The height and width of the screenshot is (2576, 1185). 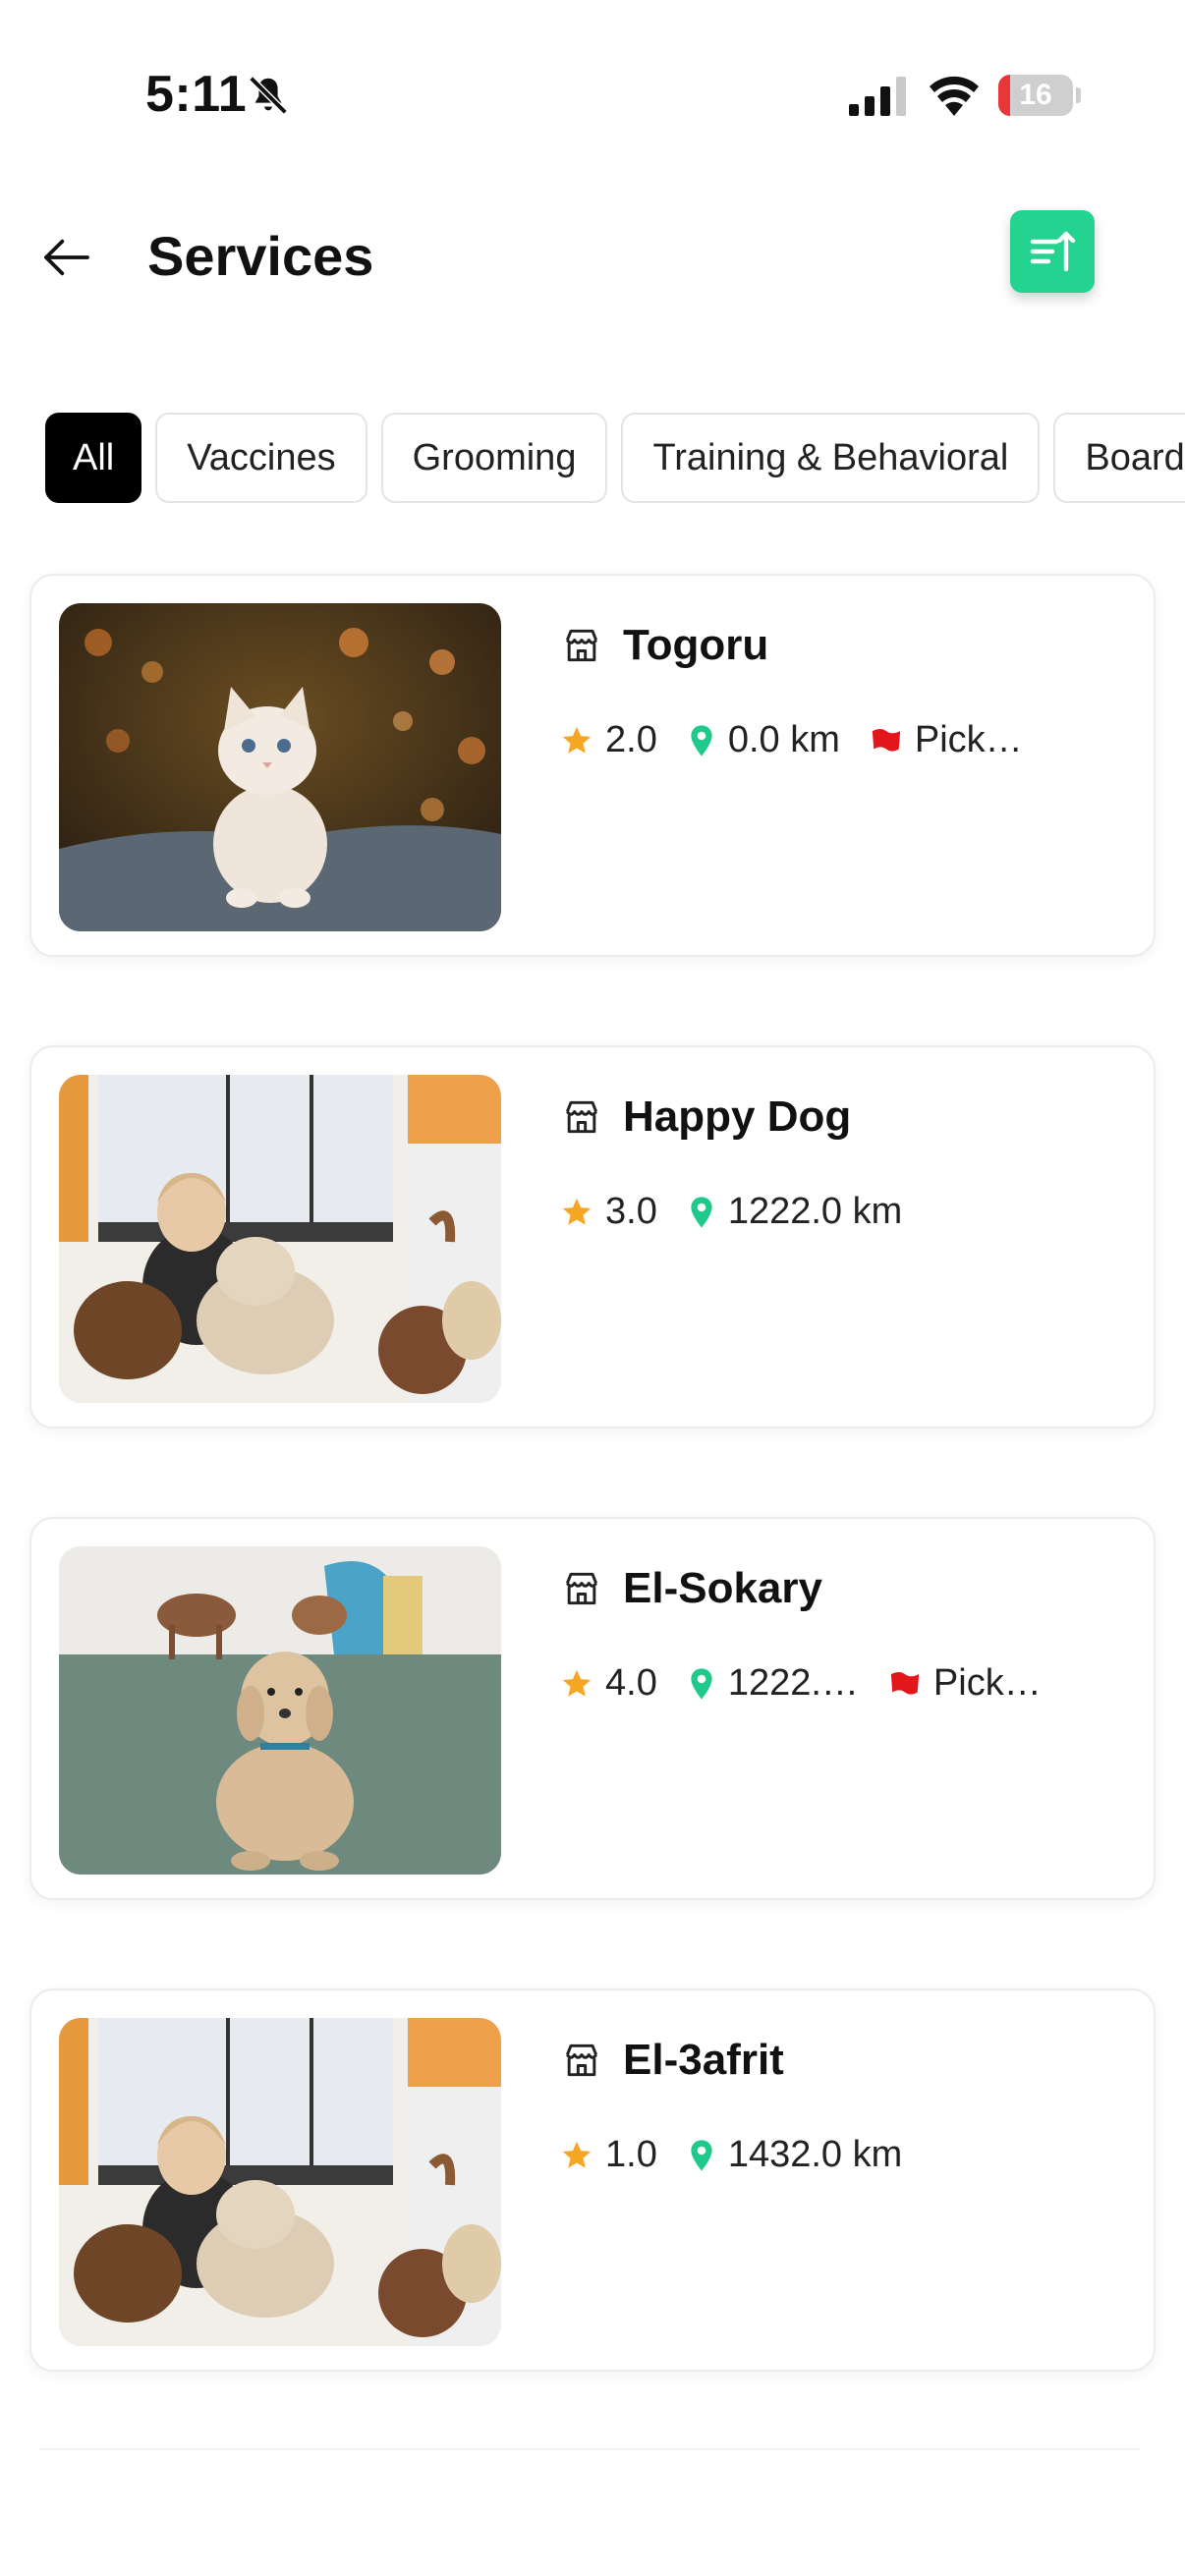 I want to click on service-name: Happy Dog, so click(x=738, y=1116).